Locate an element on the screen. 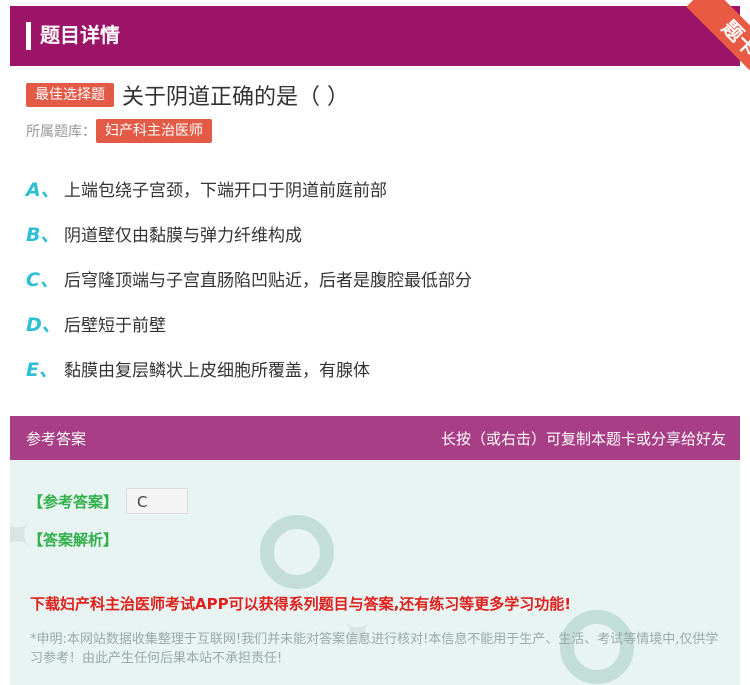  watermark-logo-icon is located at coordinates (297, 552).